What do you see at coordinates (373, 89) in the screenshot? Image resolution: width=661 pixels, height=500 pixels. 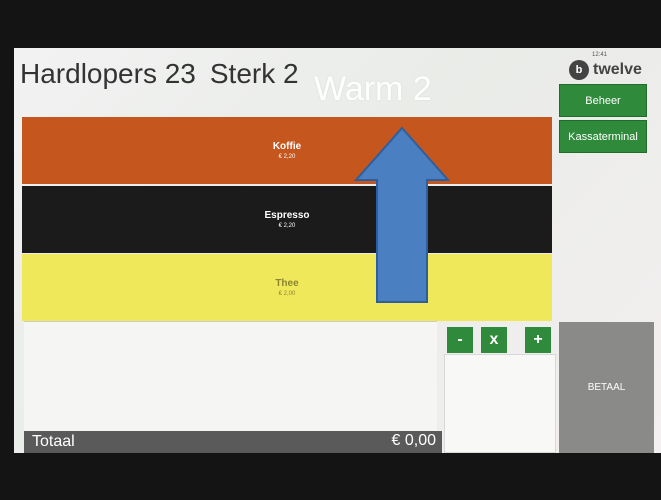 I see `selected-overlay-label: Warm 2` at bounding box center [373, 89].